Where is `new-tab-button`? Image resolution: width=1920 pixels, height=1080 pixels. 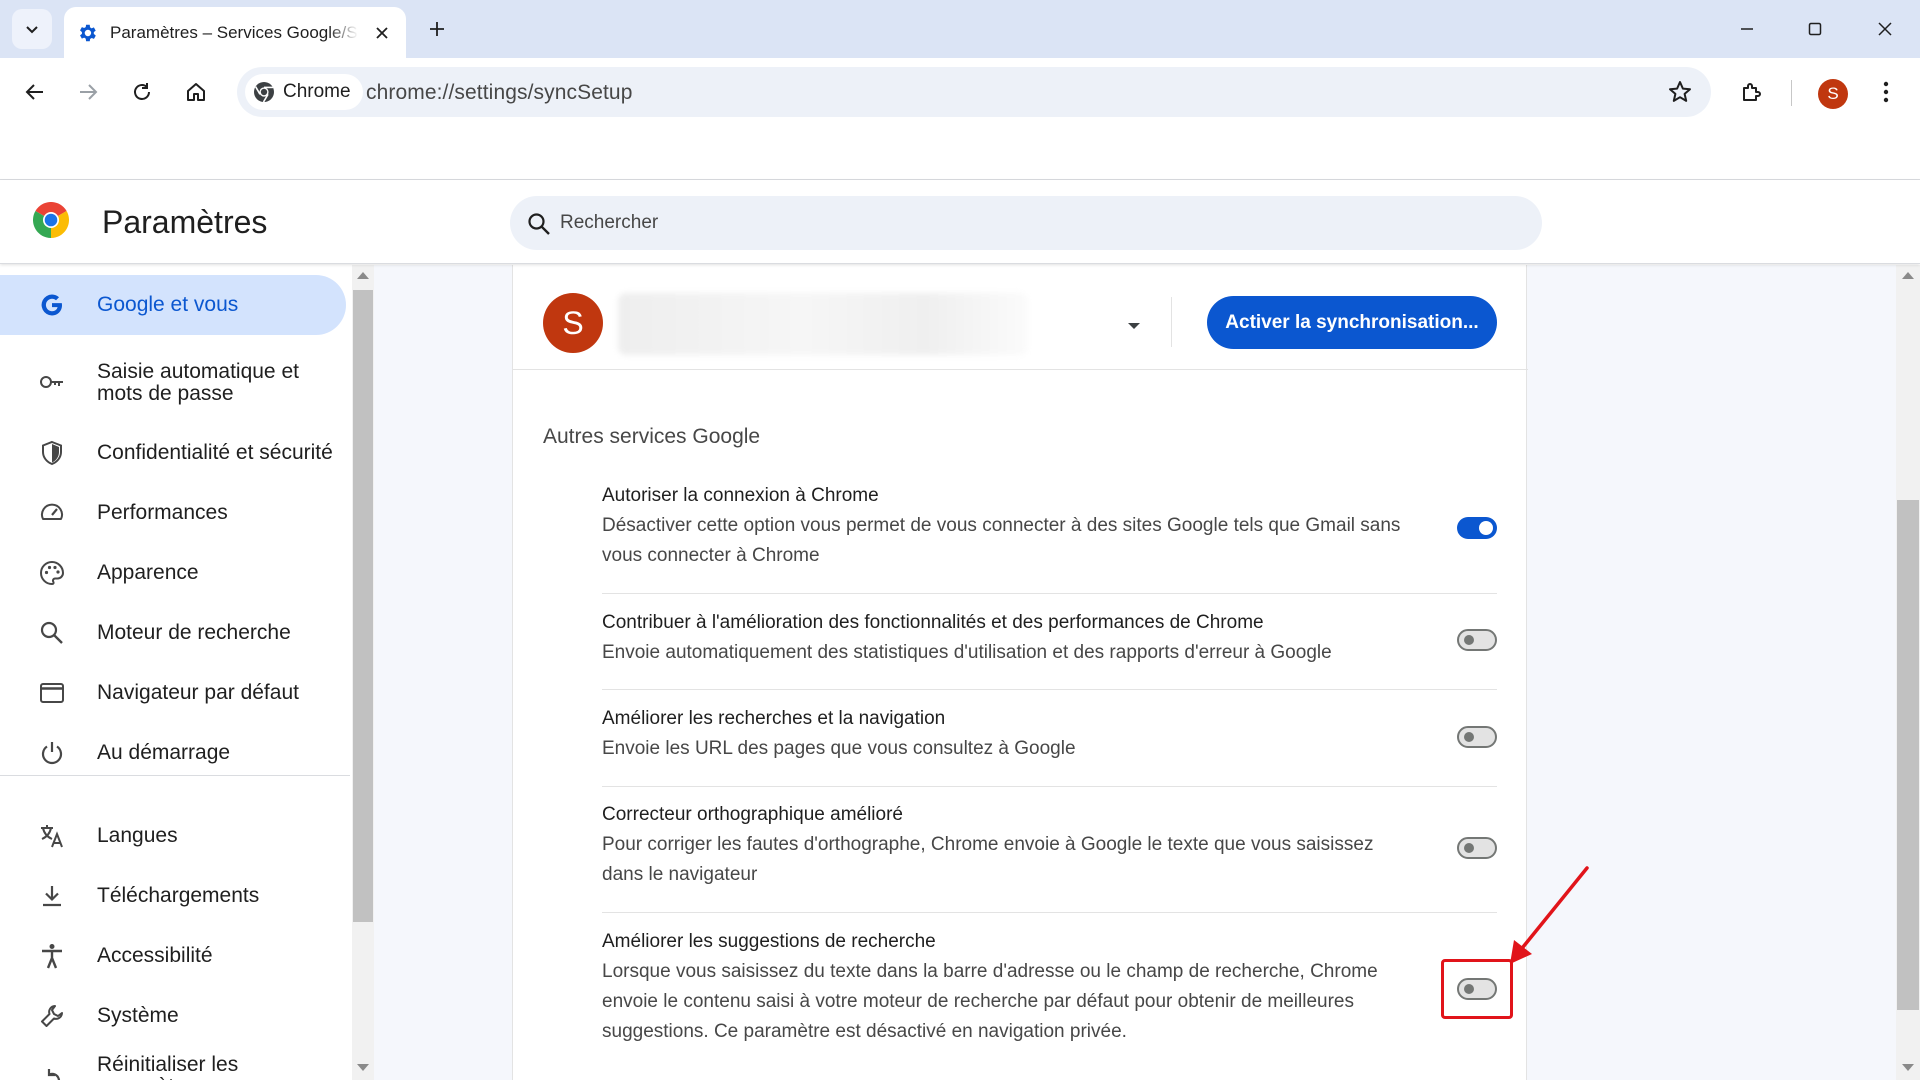
new-tab-button is located at coordinates (437, 29).